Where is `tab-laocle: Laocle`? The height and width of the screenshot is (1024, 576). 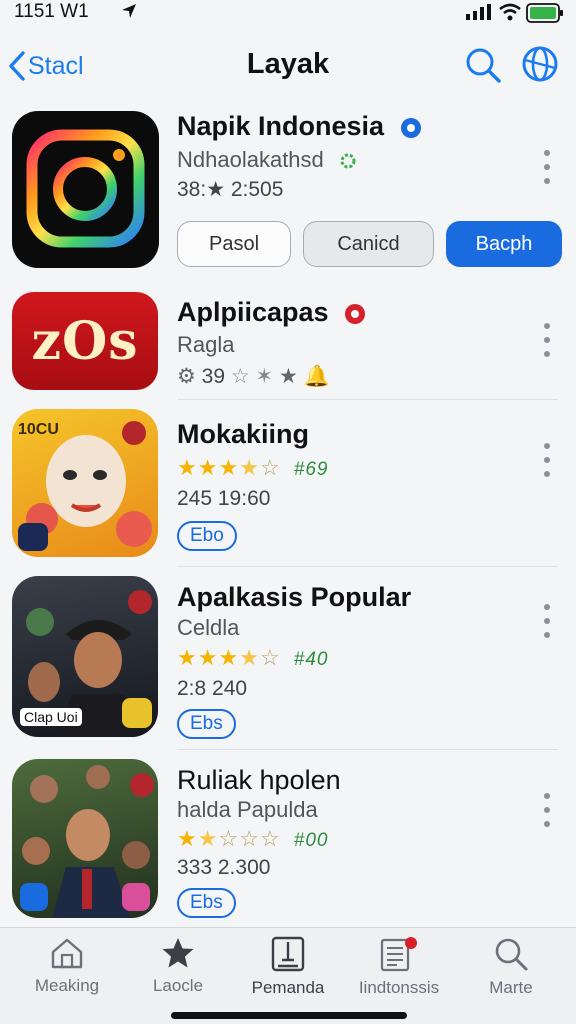
tab-laocle: Laocle is located at coordinates (178, 966).